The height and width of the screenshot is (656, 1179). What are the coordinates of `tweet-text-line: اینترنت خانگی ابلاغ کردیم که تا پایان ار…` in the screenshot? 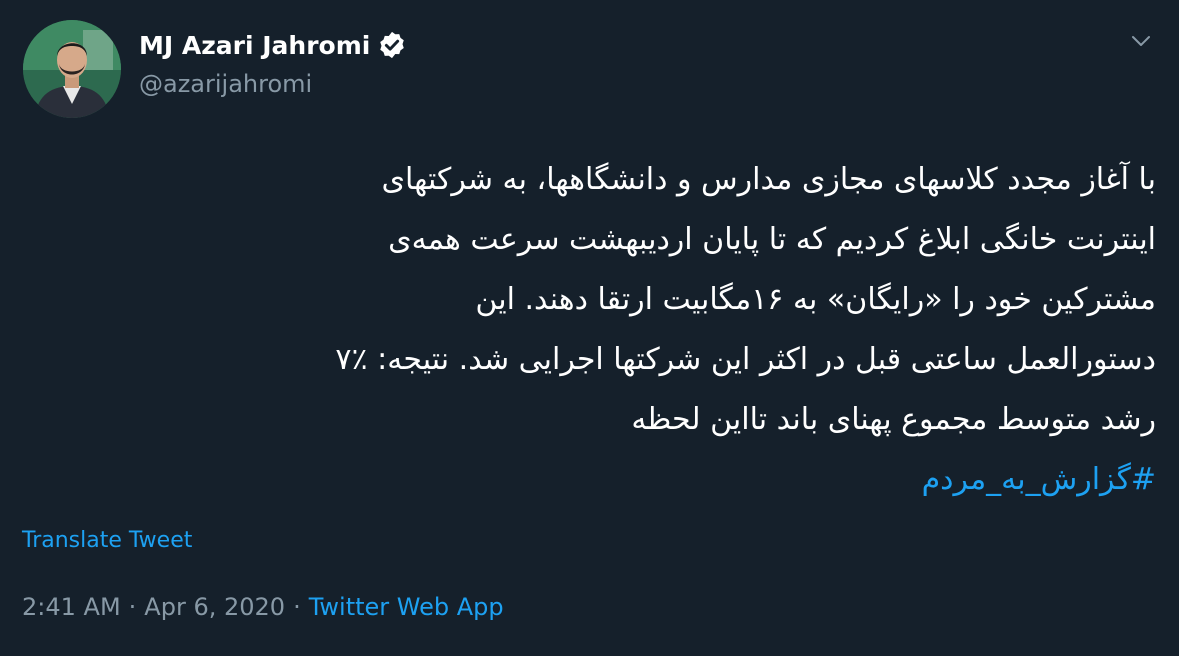 It's located at (772, 239).